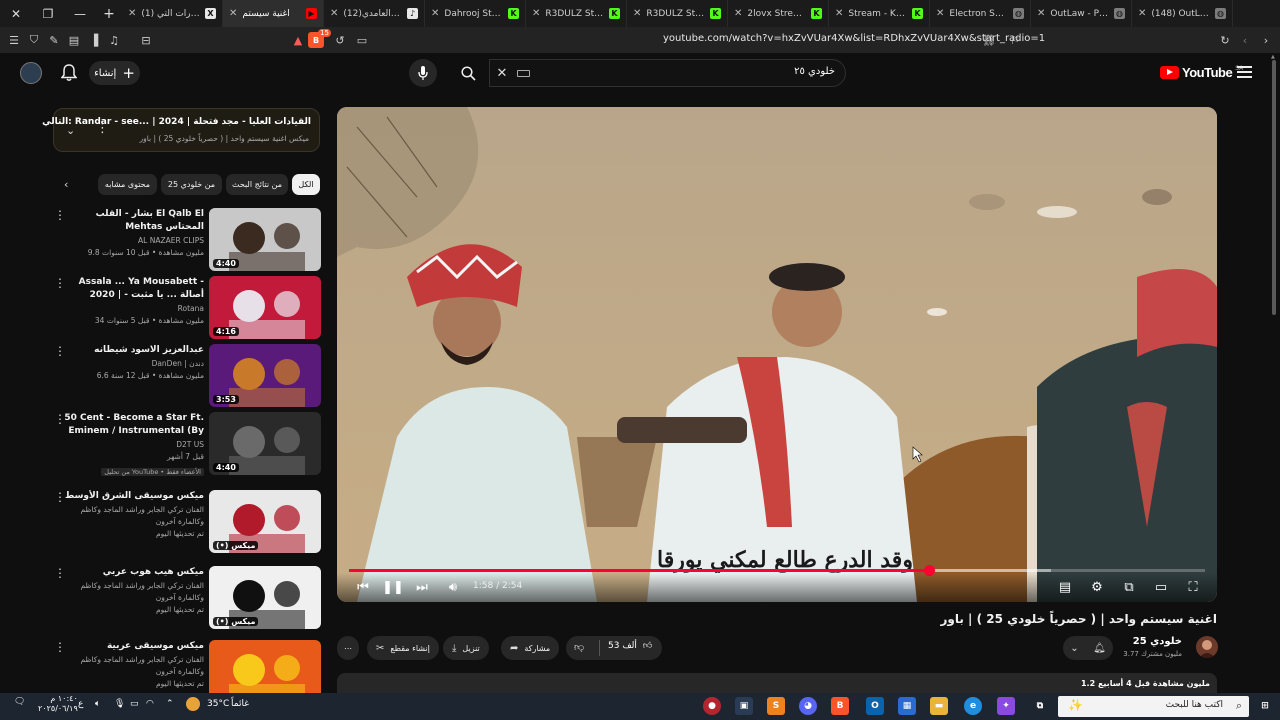 This screenshot has width=1280, height=720. I want to click on sidebar-icon: ▐, so click(94, 40).